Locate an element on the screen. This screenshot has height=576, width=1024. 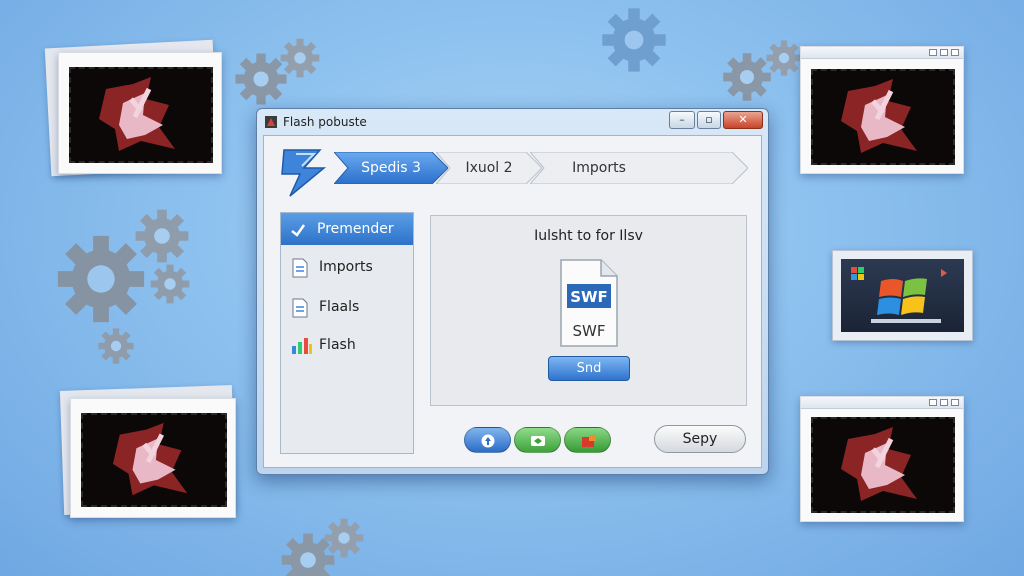
title-bar: Flash pobuste – ▫ ✕ is located at coordinates (512, 121).